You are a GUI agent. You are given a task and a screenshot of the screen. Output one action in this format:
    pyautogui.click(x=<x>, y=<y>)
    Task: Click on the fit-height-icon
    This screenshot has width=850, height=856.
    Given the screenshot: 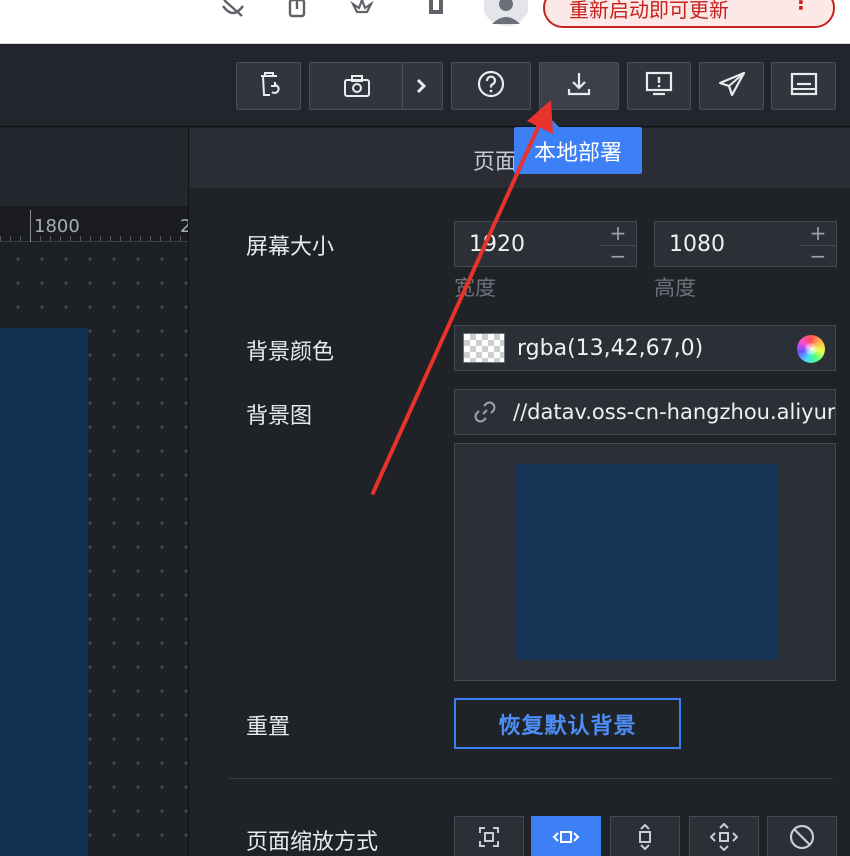 What is the action you would take?
    pyautogui.click(x=645, y=839)
    